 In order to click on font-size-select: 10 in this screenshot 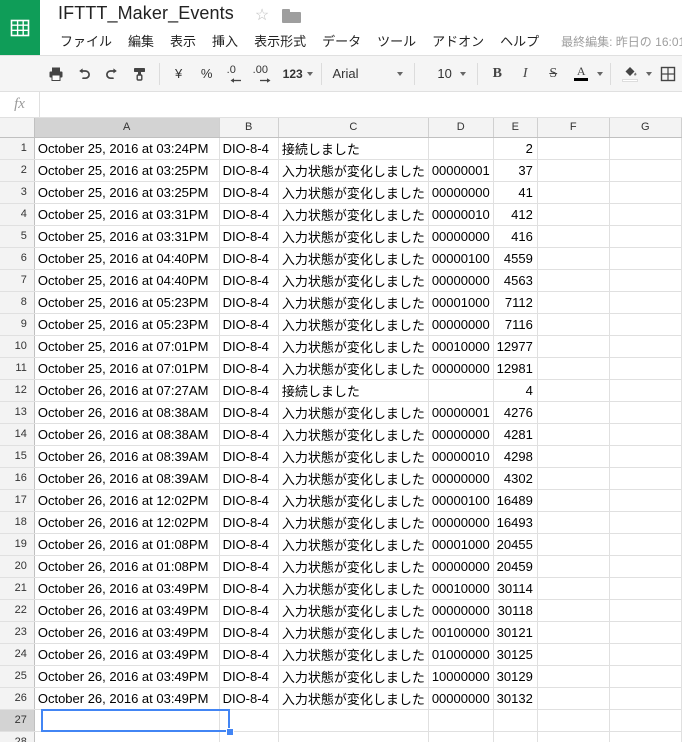, I will do `click(445, 74)`.